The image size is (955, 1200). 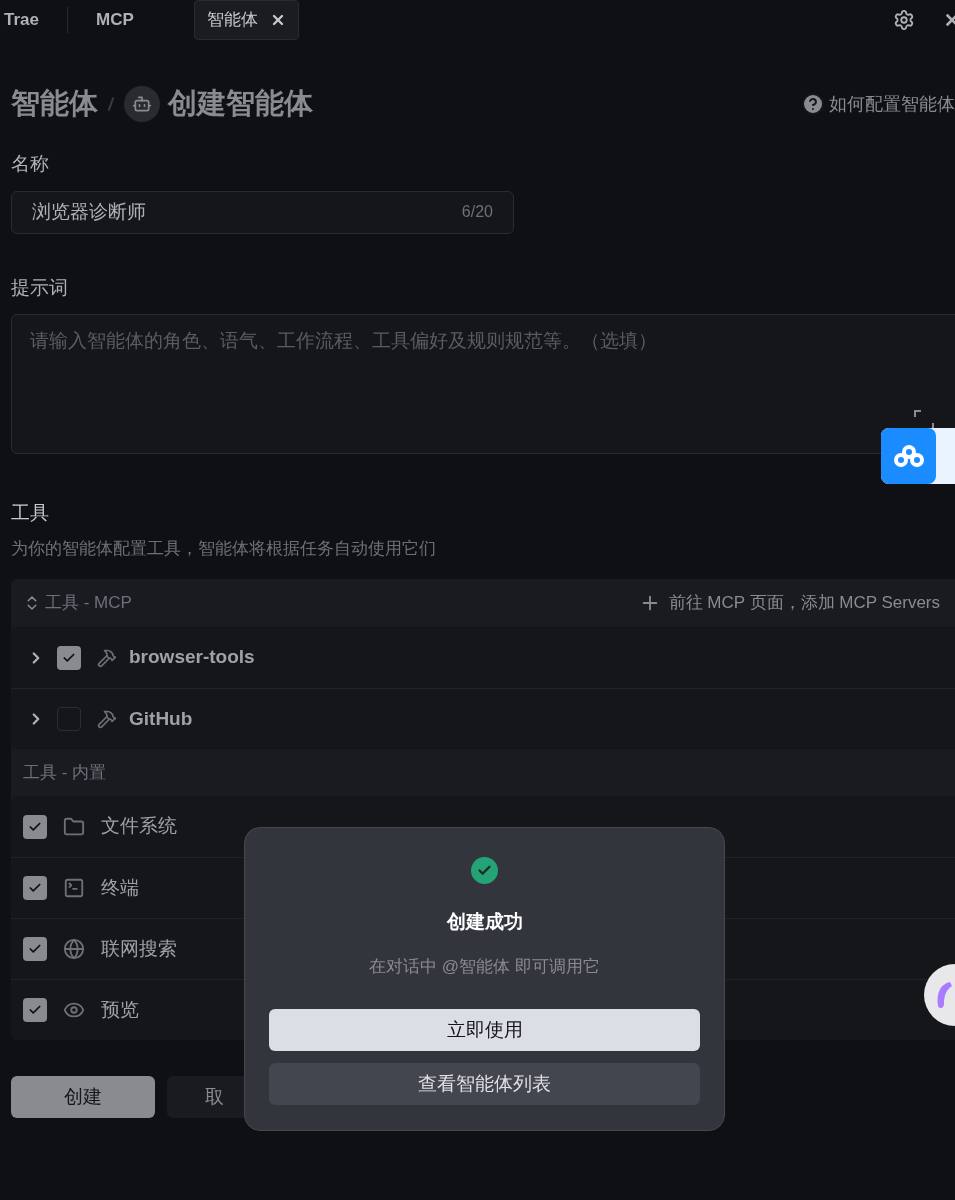 I want to click on create-button: 创建, so click(x=83, y=1097).